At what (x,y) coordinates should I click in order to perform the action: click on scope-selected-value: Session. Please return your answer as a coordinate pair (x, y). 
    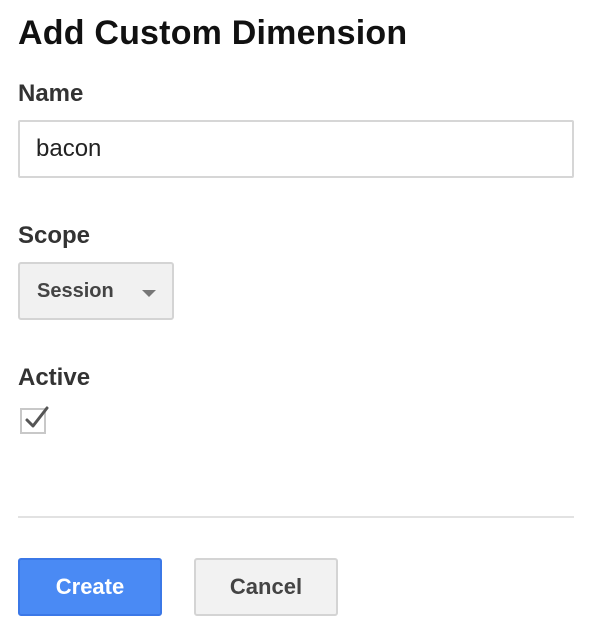
    Looking at the image, I should click on (75, 290).